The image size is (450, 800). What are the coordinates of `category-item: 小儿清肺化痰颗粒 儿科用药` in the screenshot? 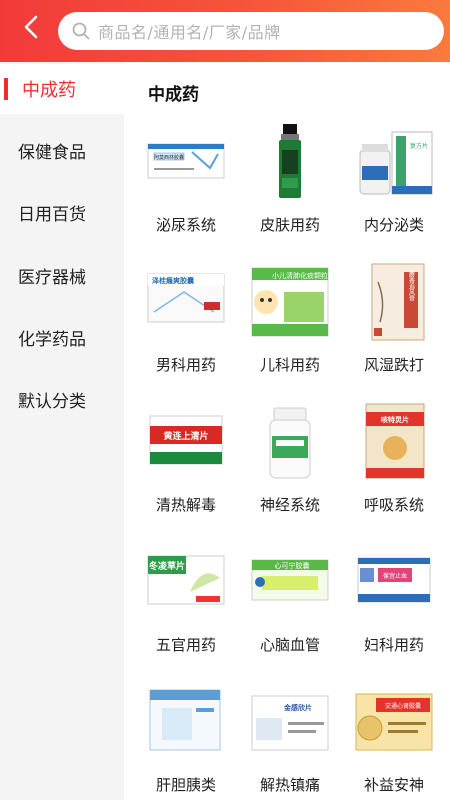 It's located at (290, 332).